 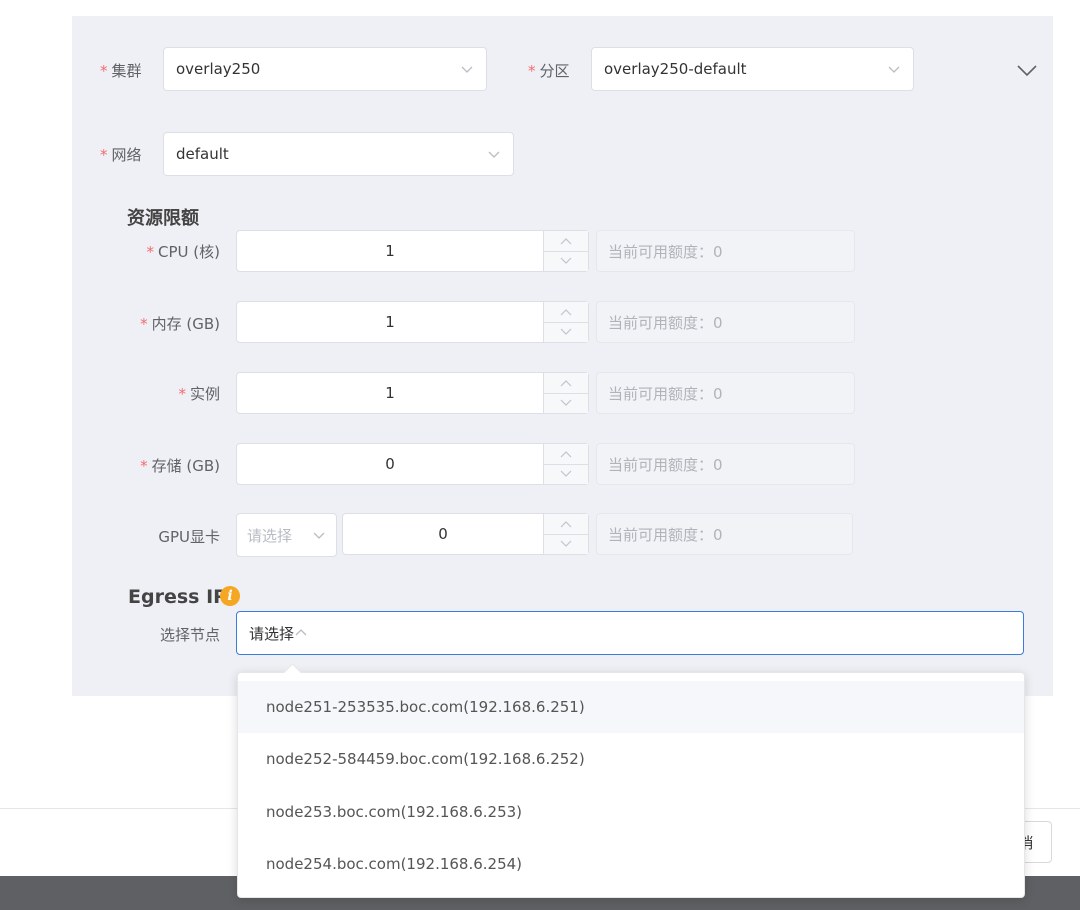 What do you see at coordinates (218, 69) in the screenshot?
I see `cluster-value: overlay250` at bounding box center [218, 69].